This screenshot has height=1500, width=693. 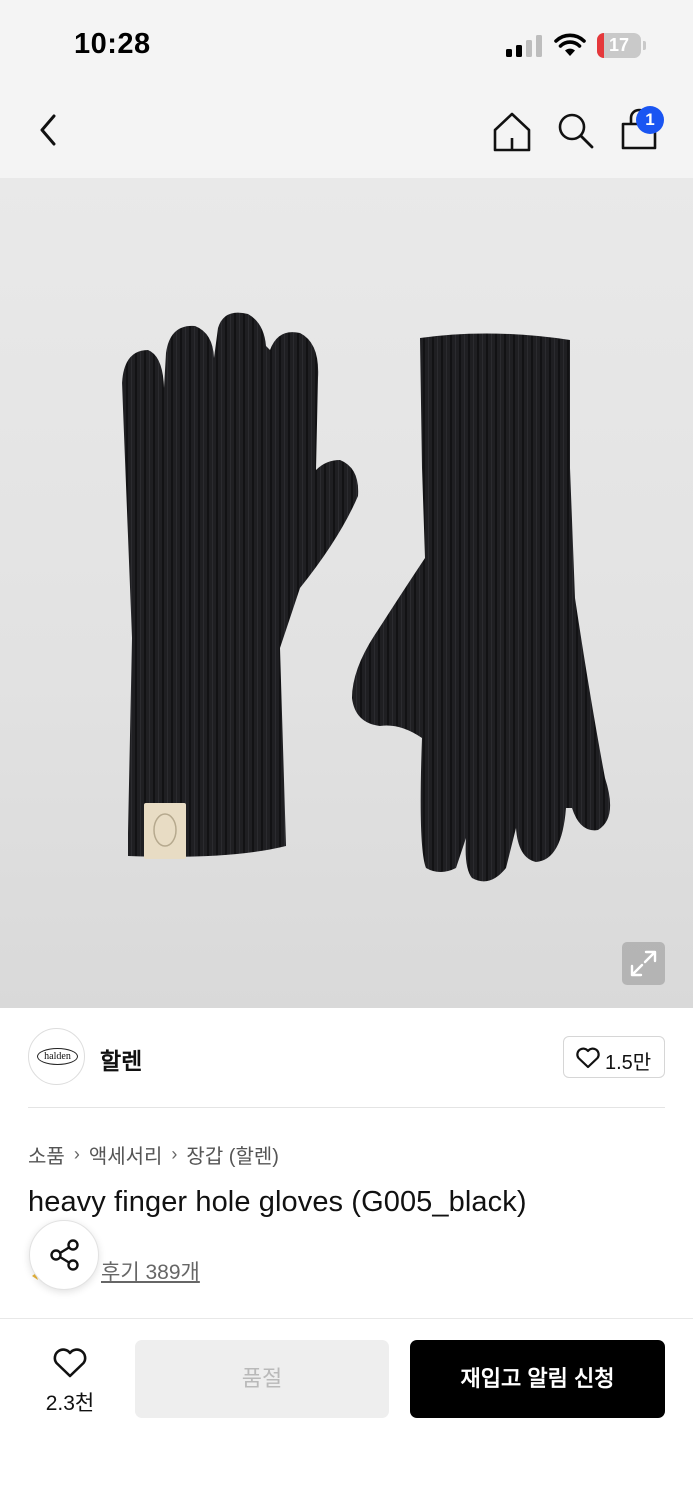 What do you see at coordinates (126, 1154) in the screenshot?
I see `breadcrumb-item: 액세서리` at bounding box center [126, 1154].